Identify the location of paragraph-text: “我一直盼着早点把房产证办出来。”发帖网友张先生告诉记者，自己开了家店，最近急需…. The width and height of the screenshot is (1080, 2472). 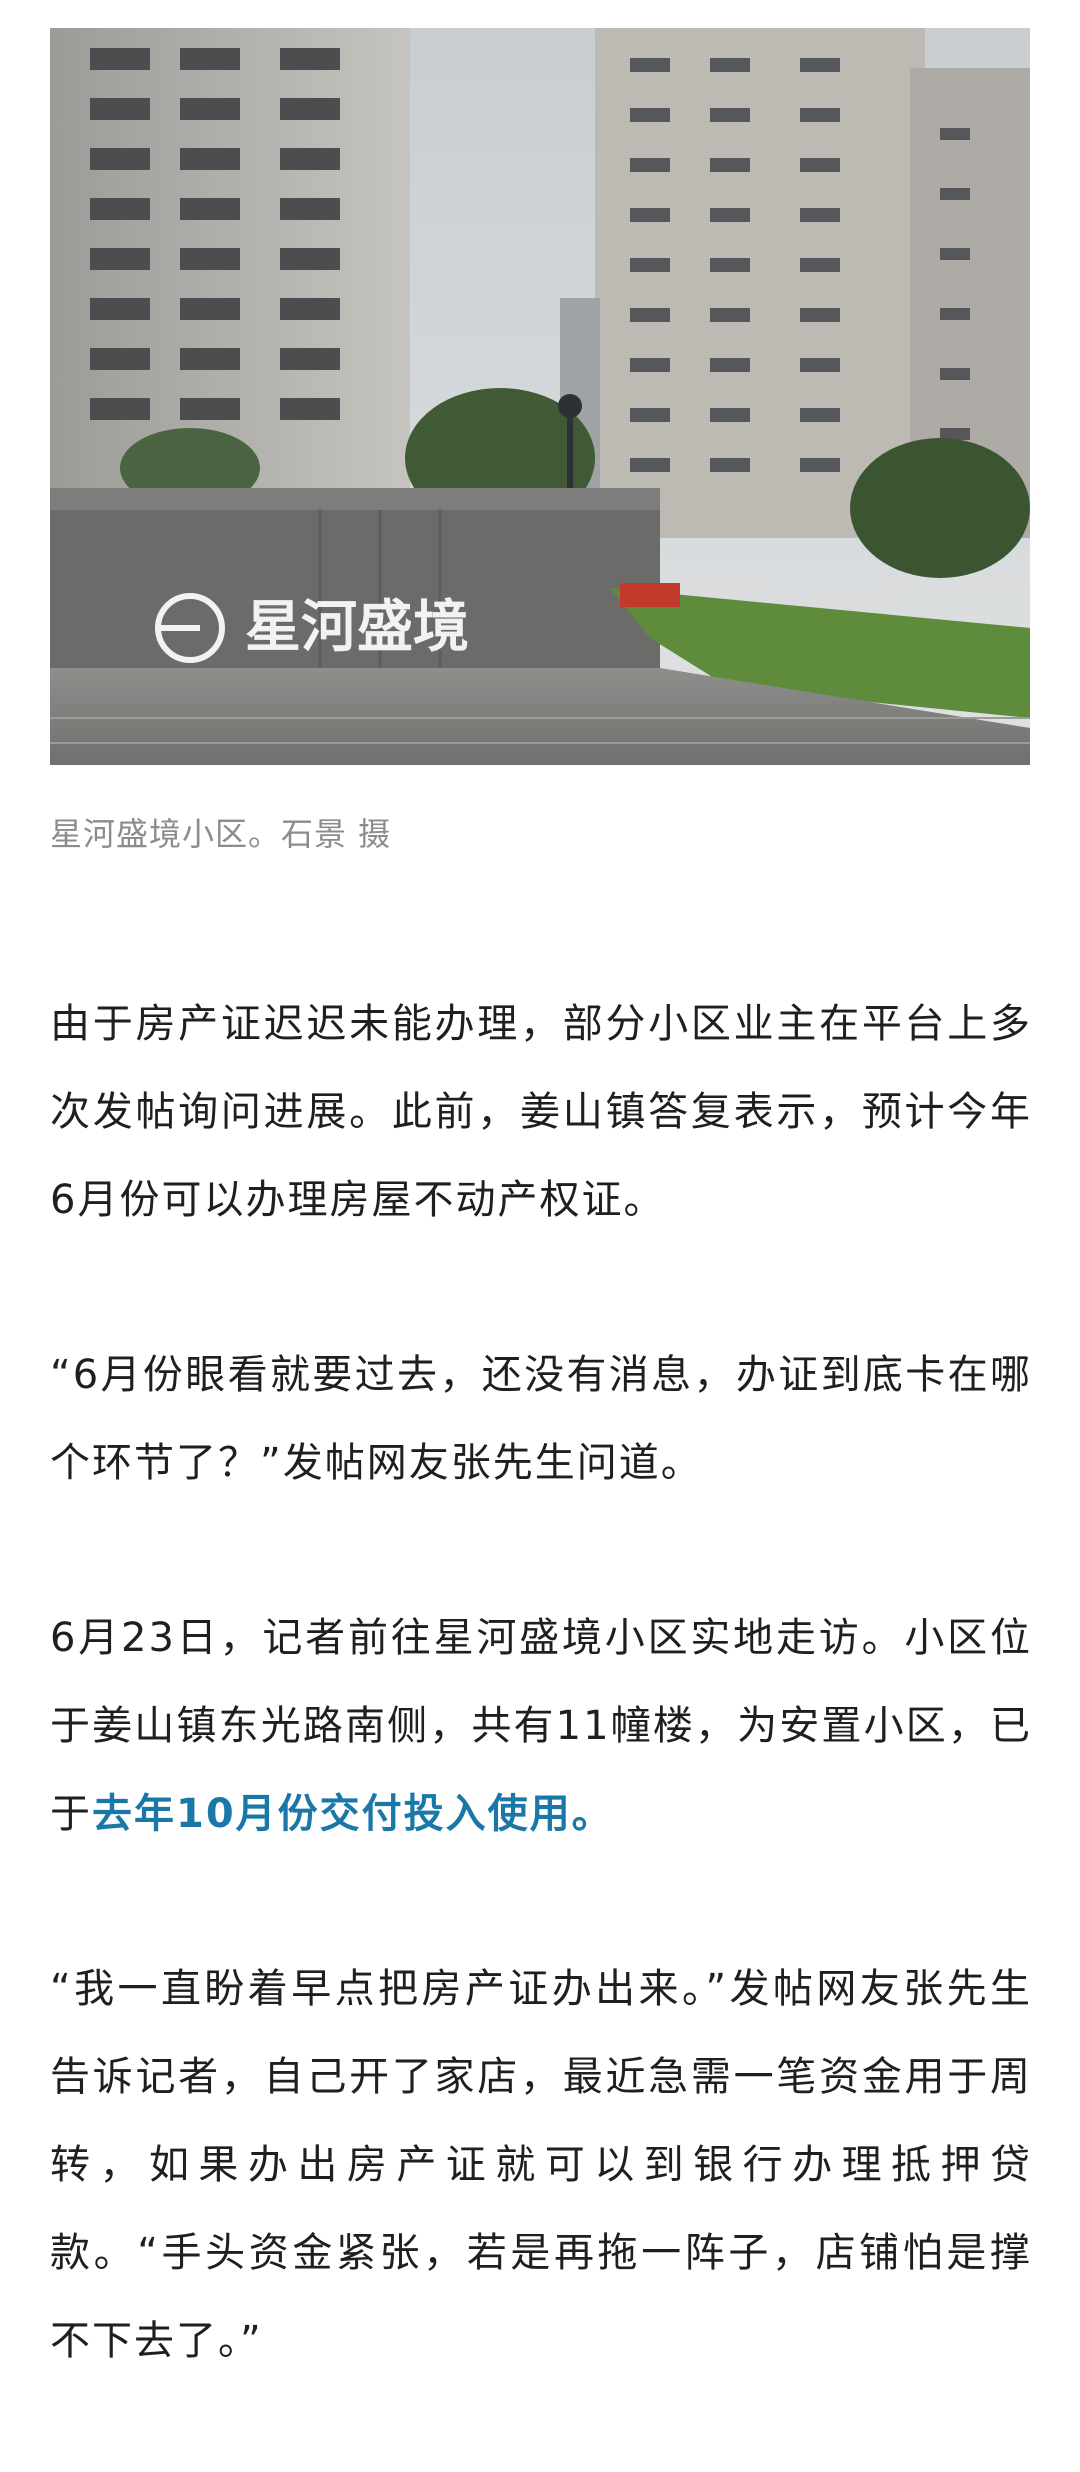
(541, 2165).